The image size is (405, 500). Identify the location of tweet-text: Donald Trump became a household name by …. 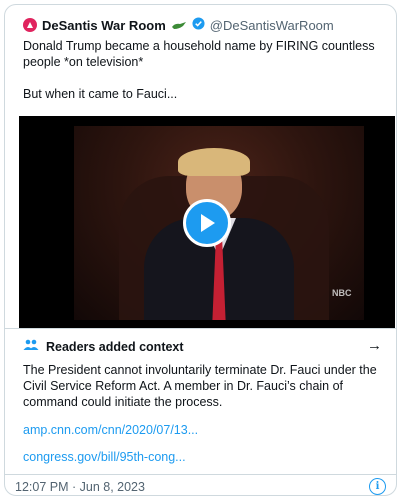
(204, 70).